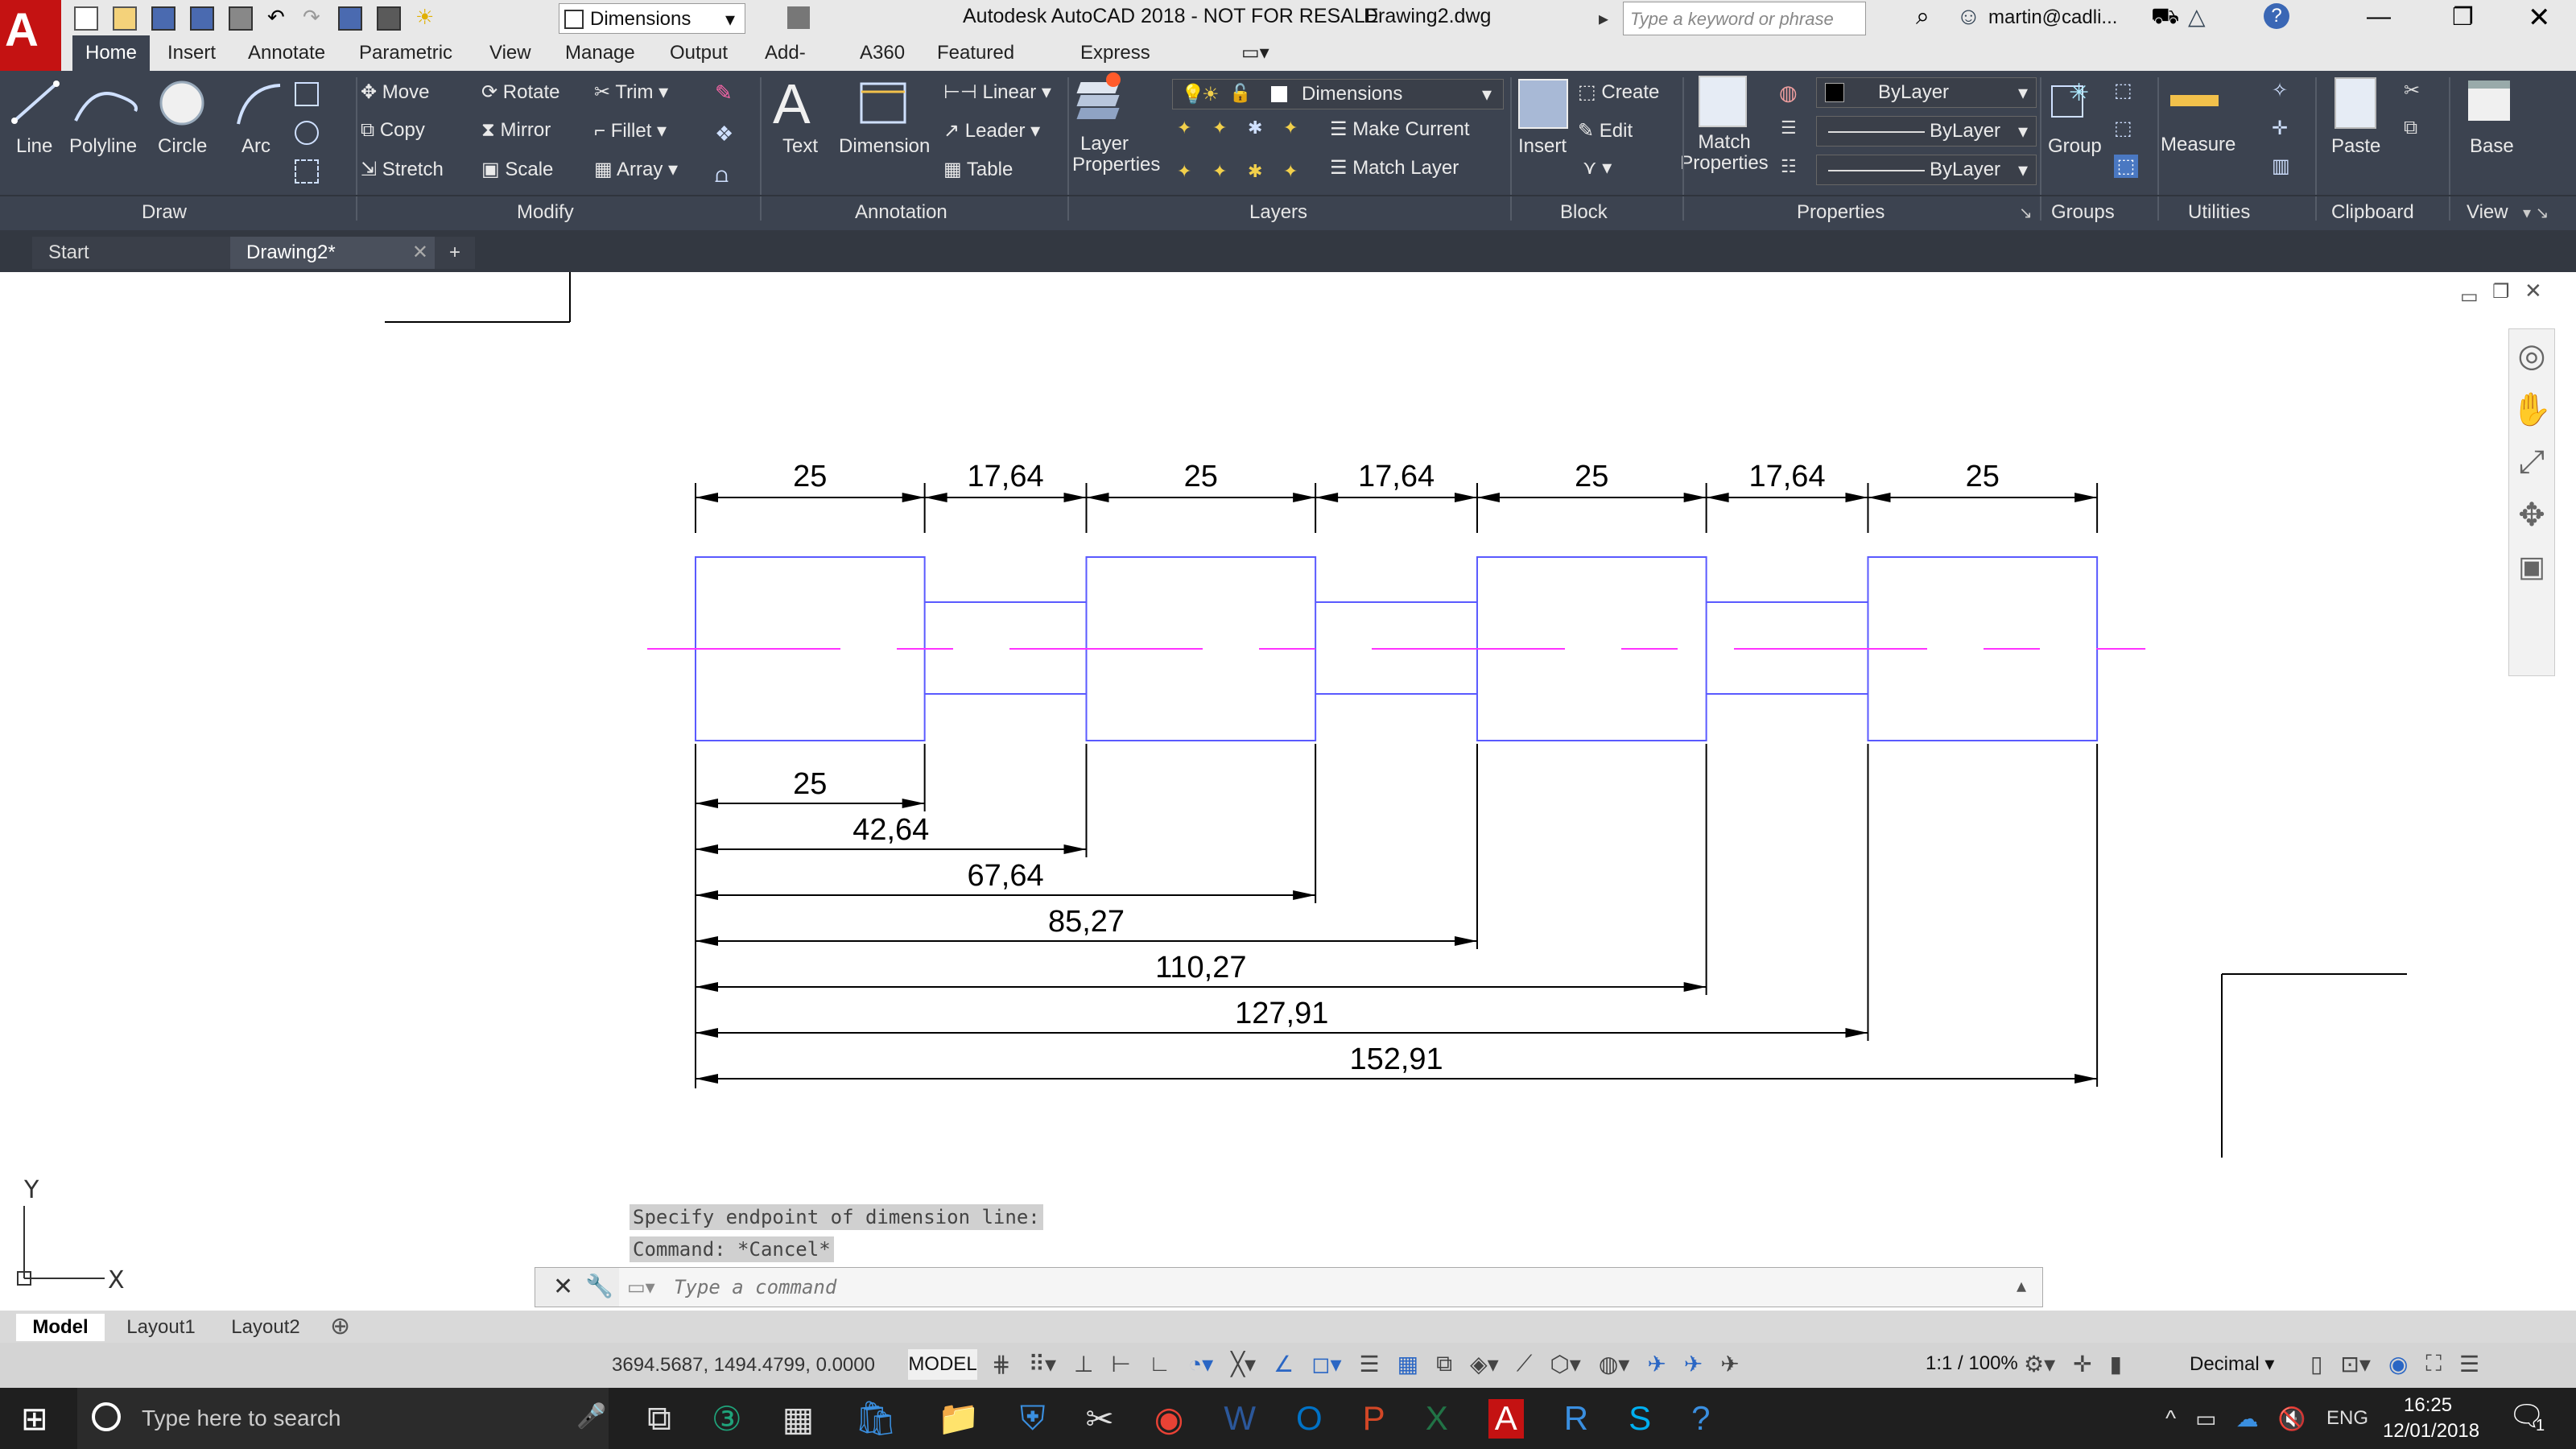  What do you see at coordinates (1120, 1364) in the screenshot?
I see `dynamic-input-icon: ⊢` at bounding box center [1120, 1364].